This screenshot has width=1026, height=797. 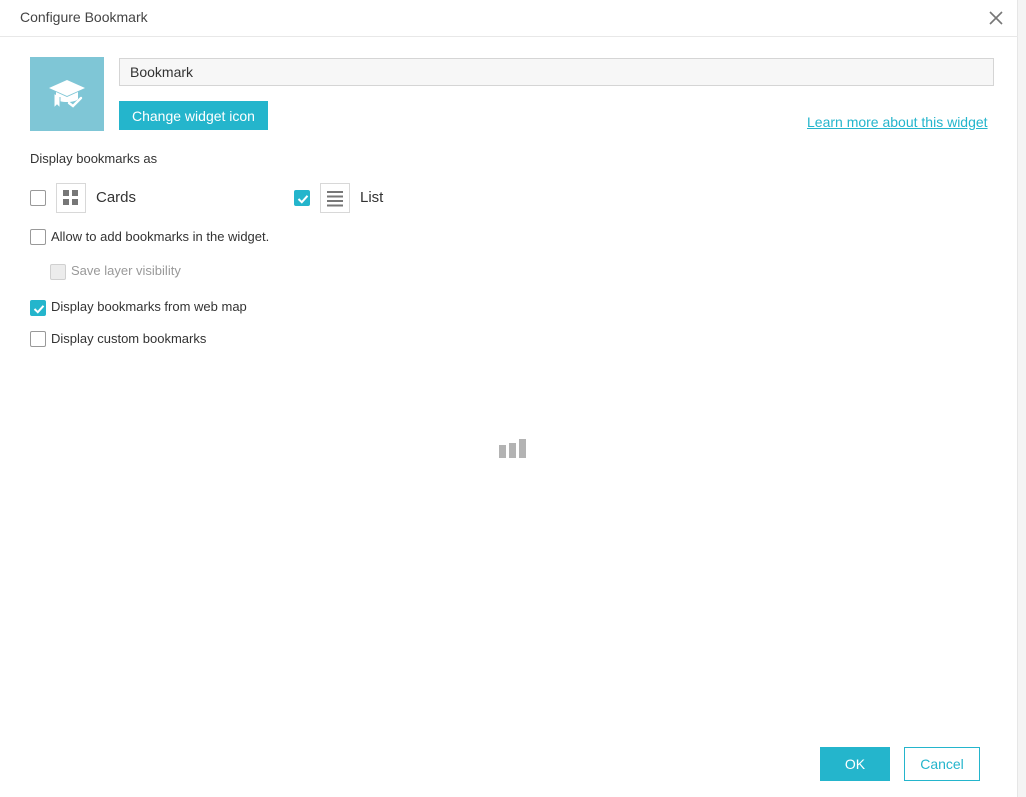 What do you see at coordinates (335, 198) in the screenshot?
I see `list-icon` at bounding box center [335, 198].